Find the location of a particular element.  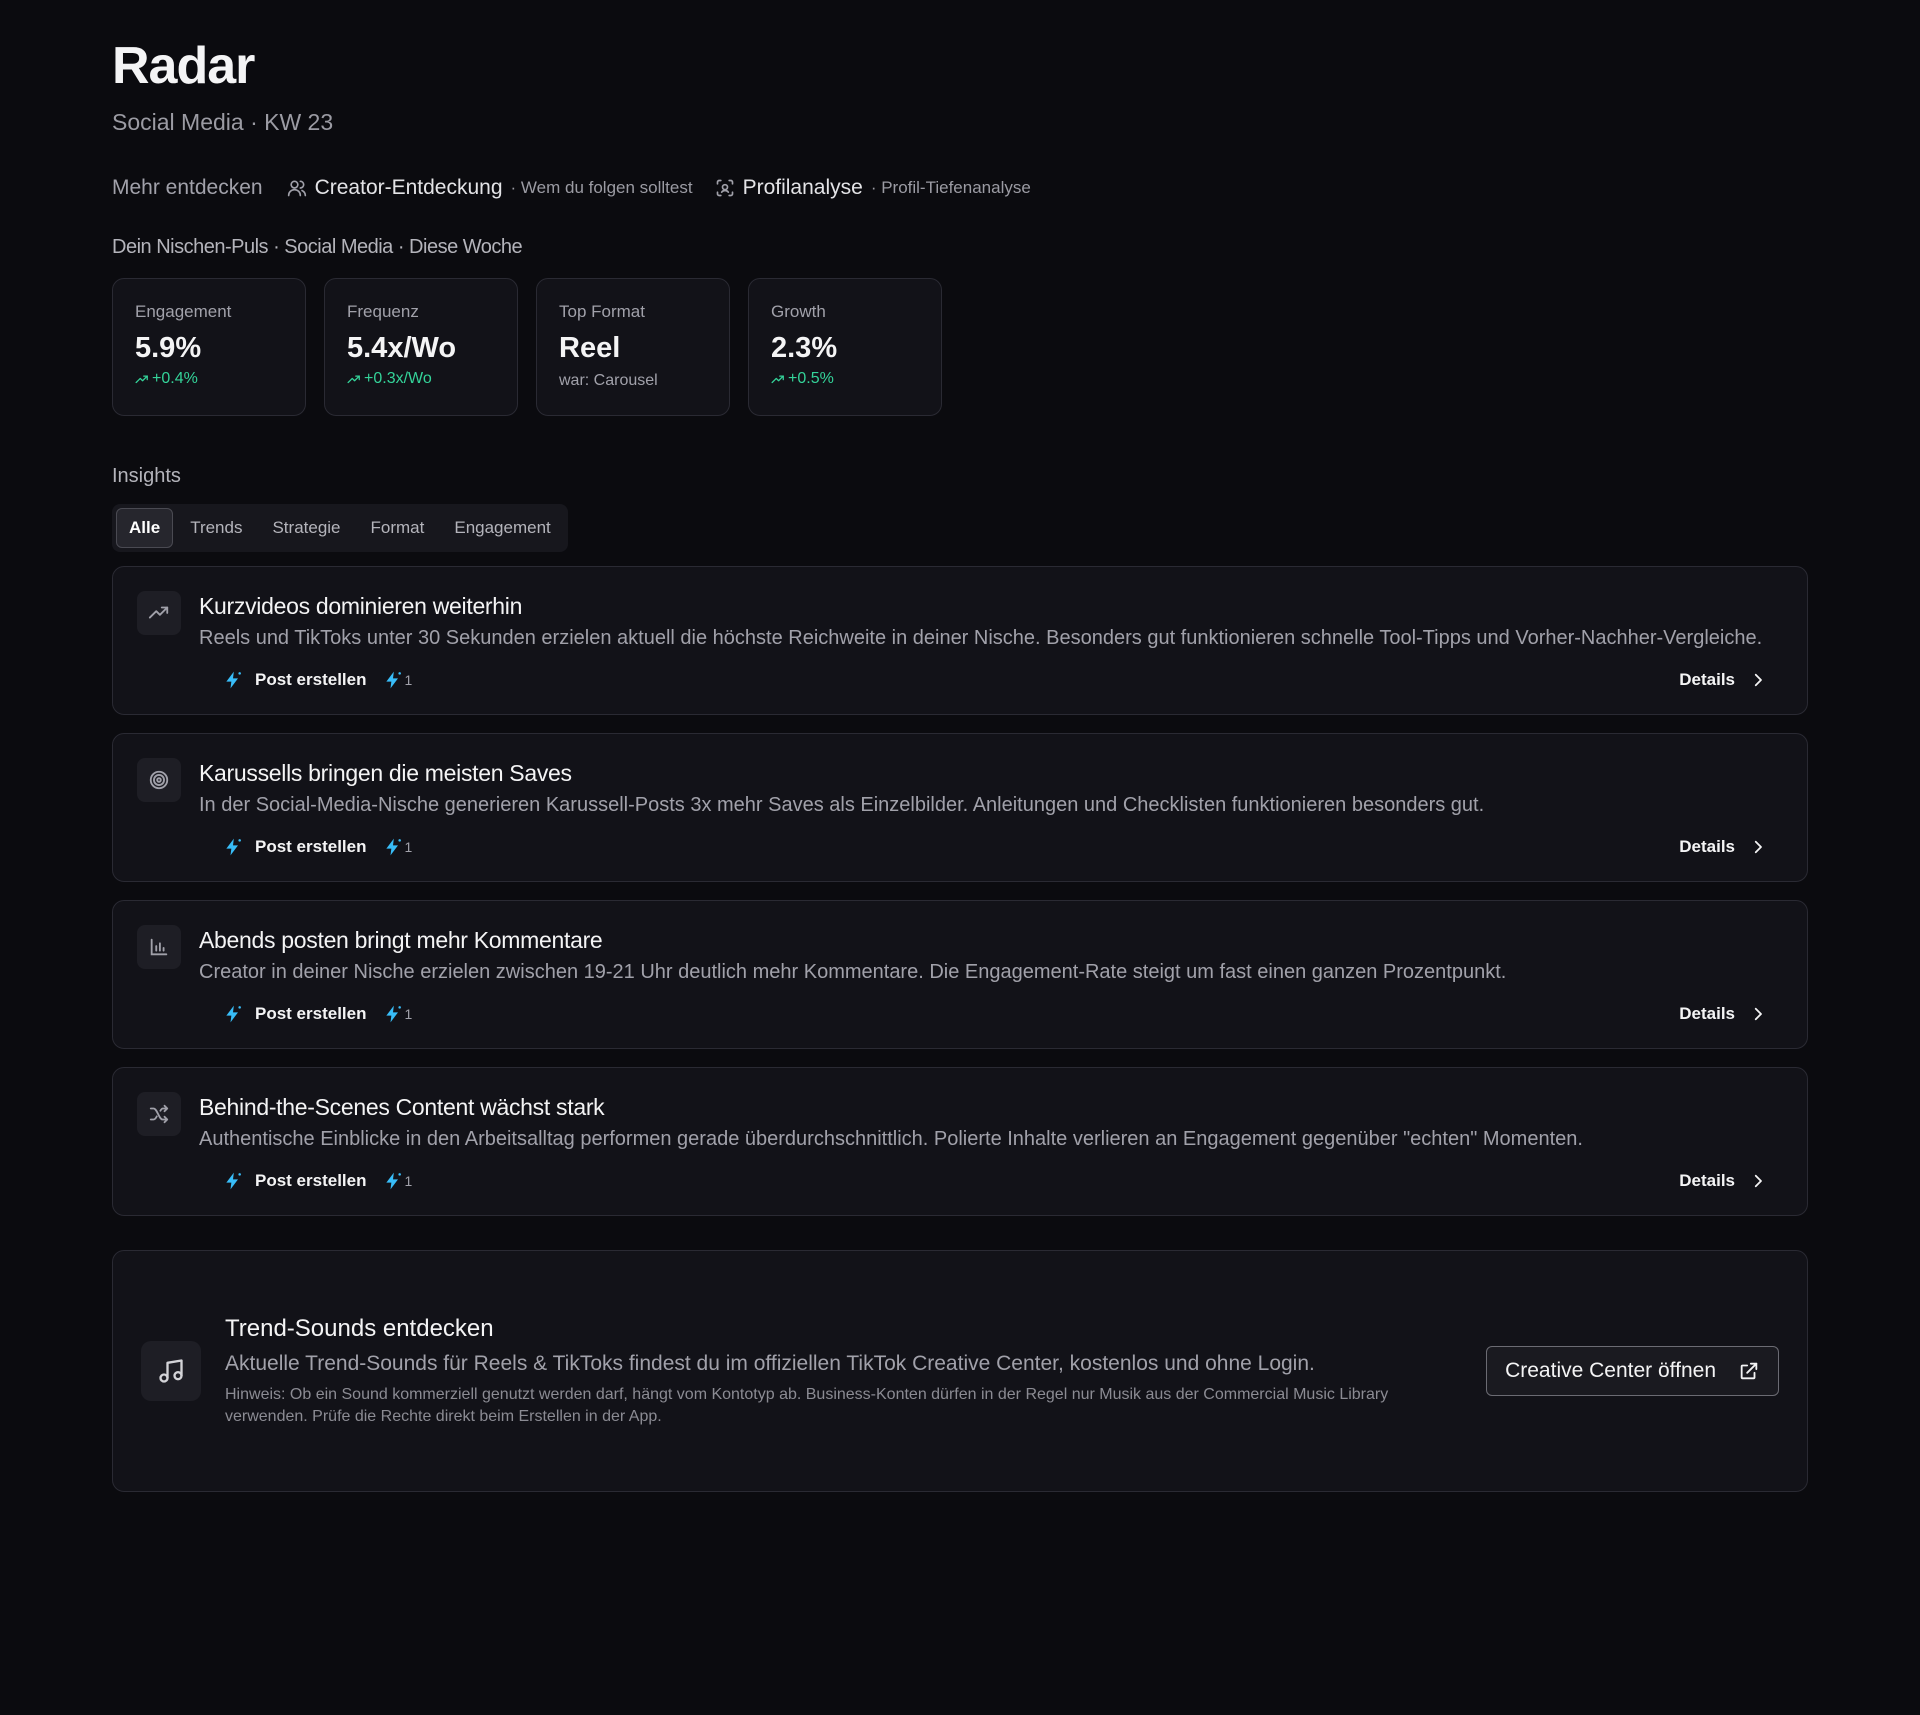

users-icon is located at coordinates (296, 188).